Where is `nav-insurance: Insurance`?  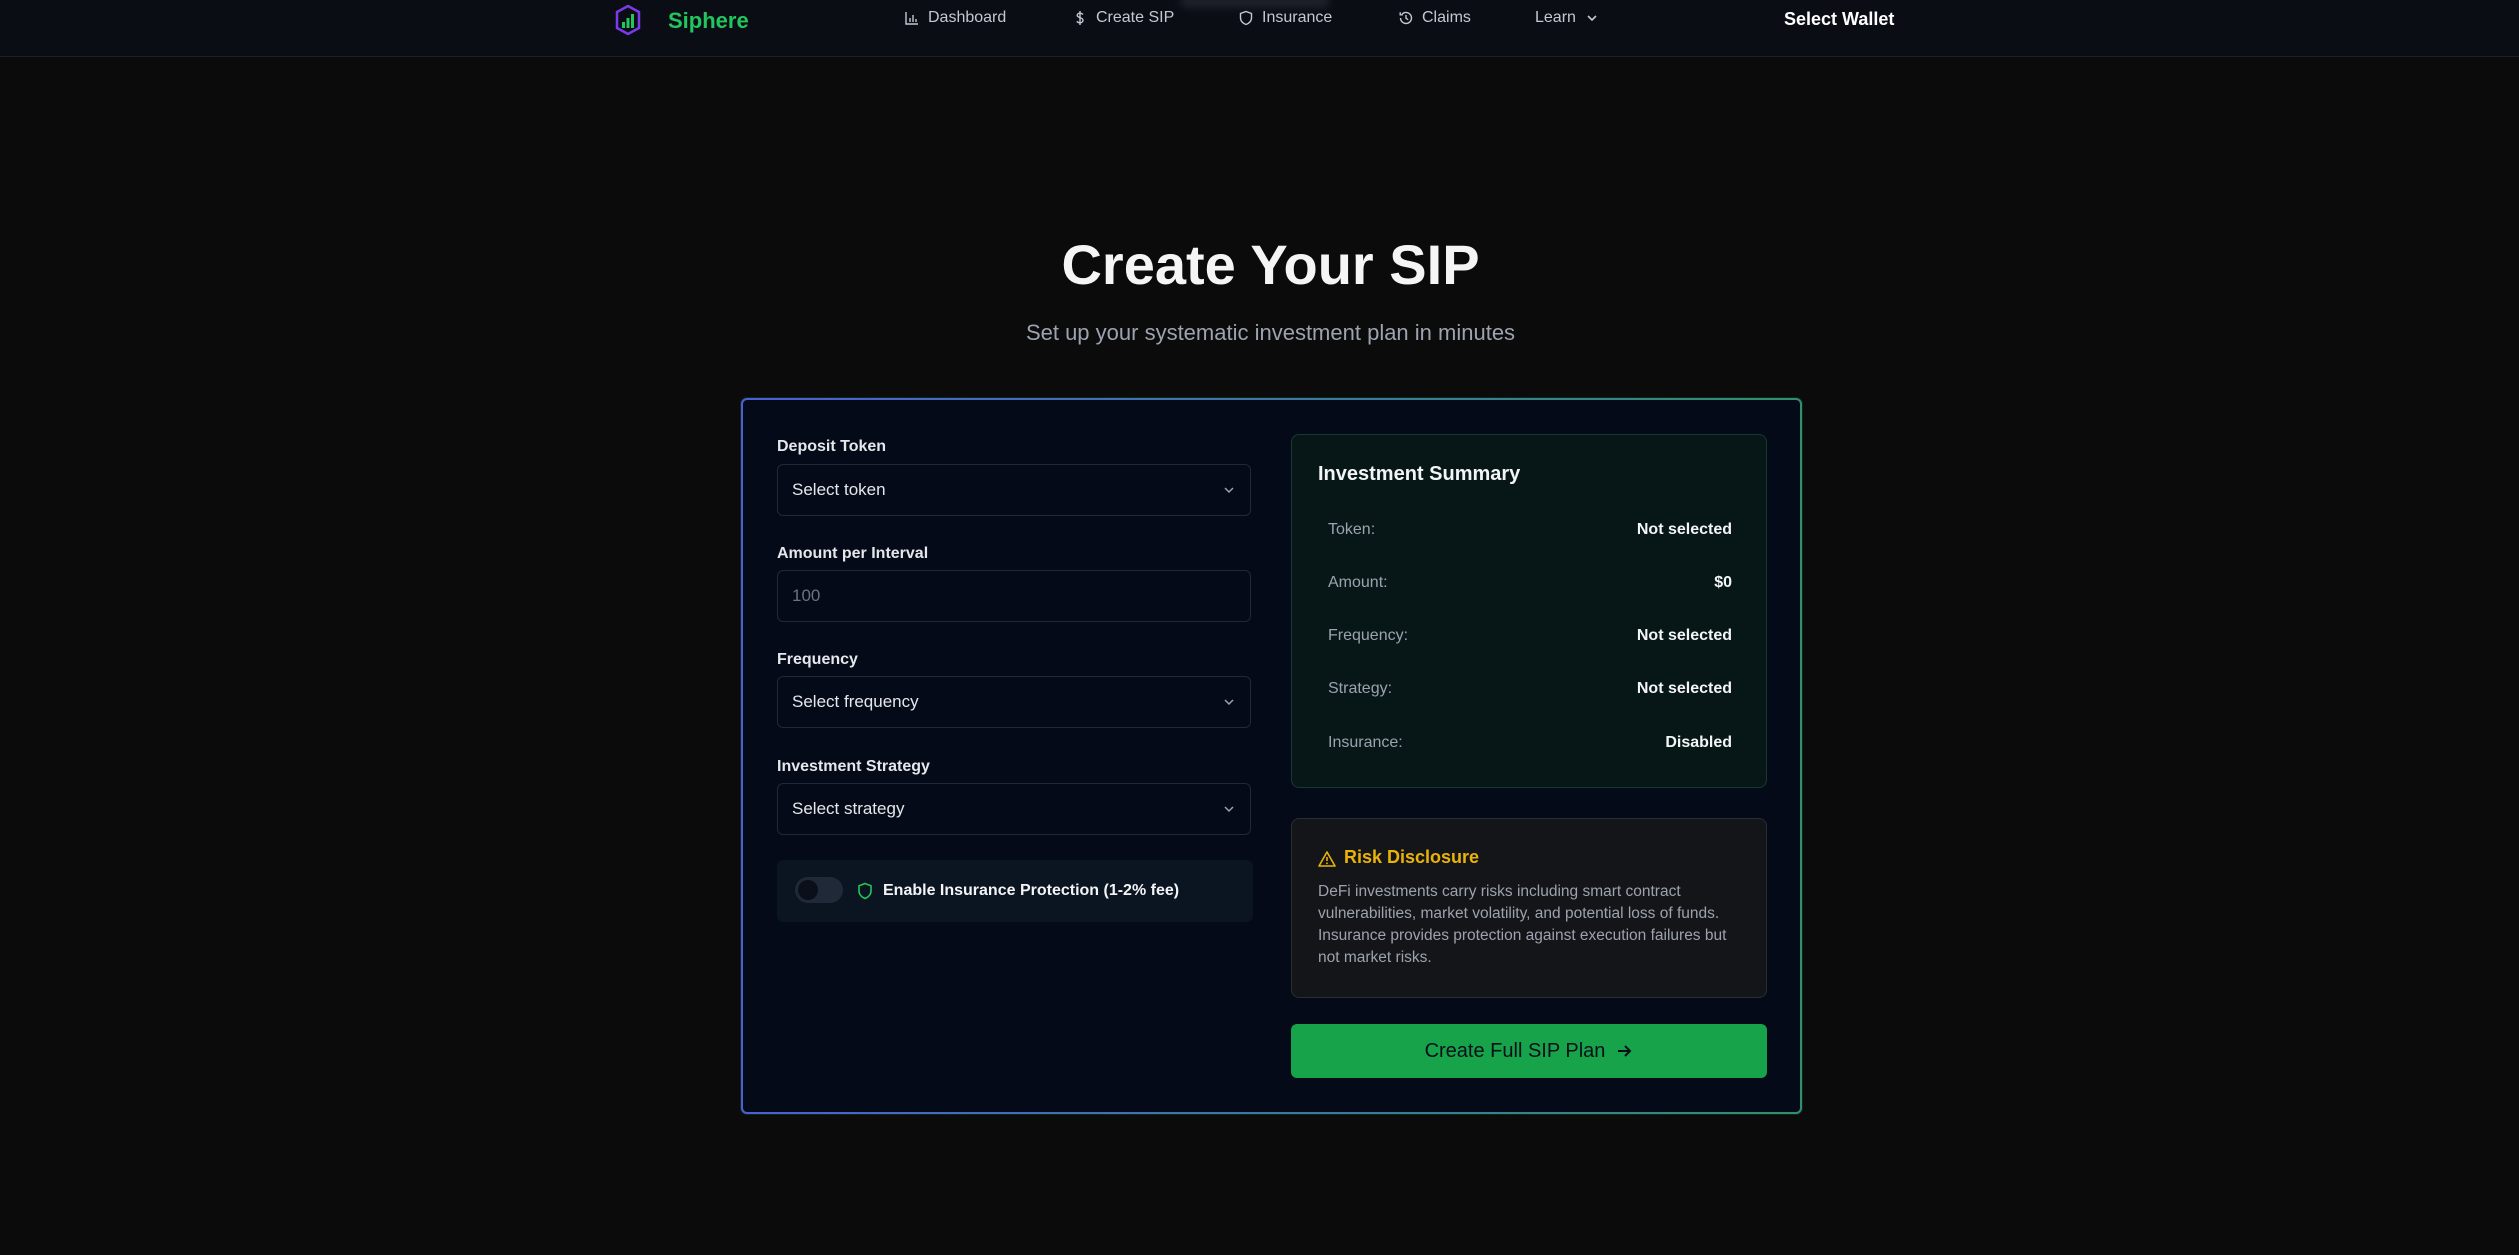 nav-insurance: Insurance is located at coordinates (1285, 18).